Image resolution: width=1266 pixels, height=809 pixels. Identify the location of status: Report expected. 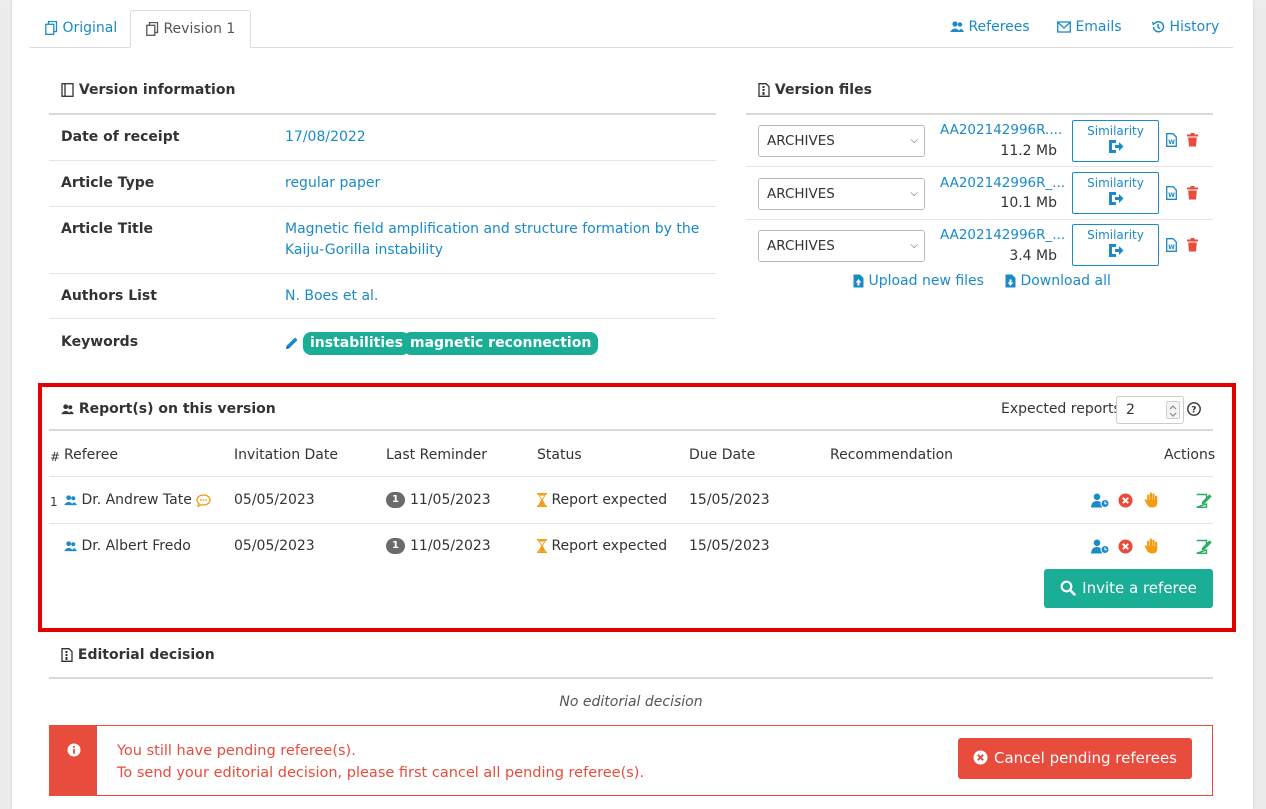
(602, 500).